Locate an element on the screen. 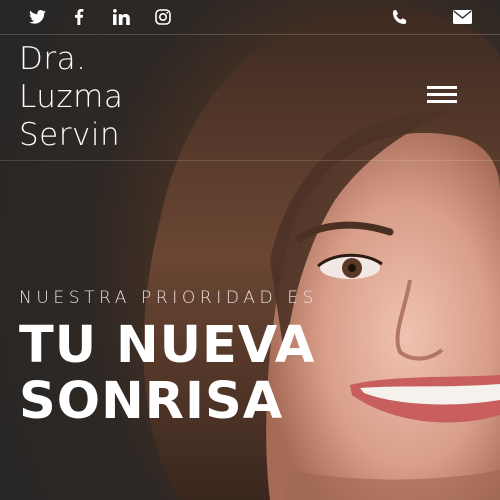 The height and width of the screenshot is (500, 500). facebook-icon is located at coordinates (79, 17).